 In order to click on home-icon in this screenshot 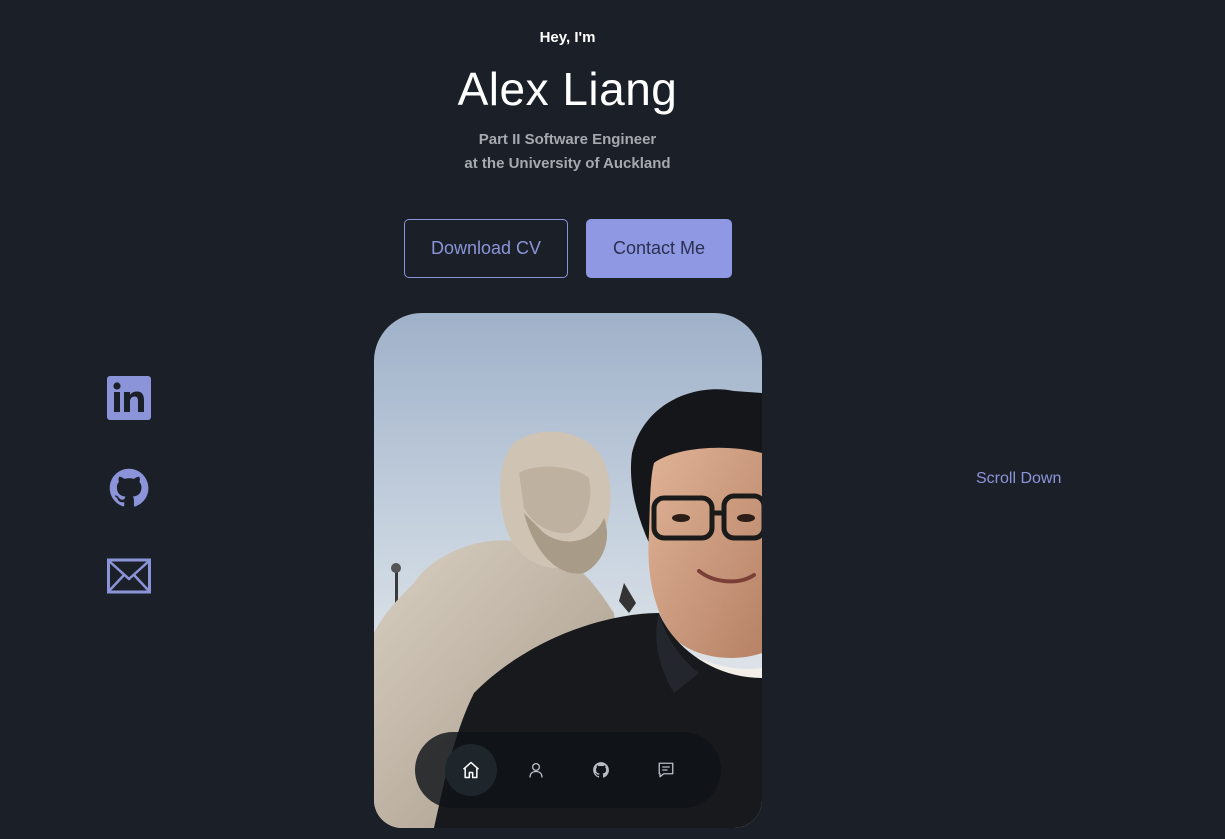, I will do `click(471, 770)`.